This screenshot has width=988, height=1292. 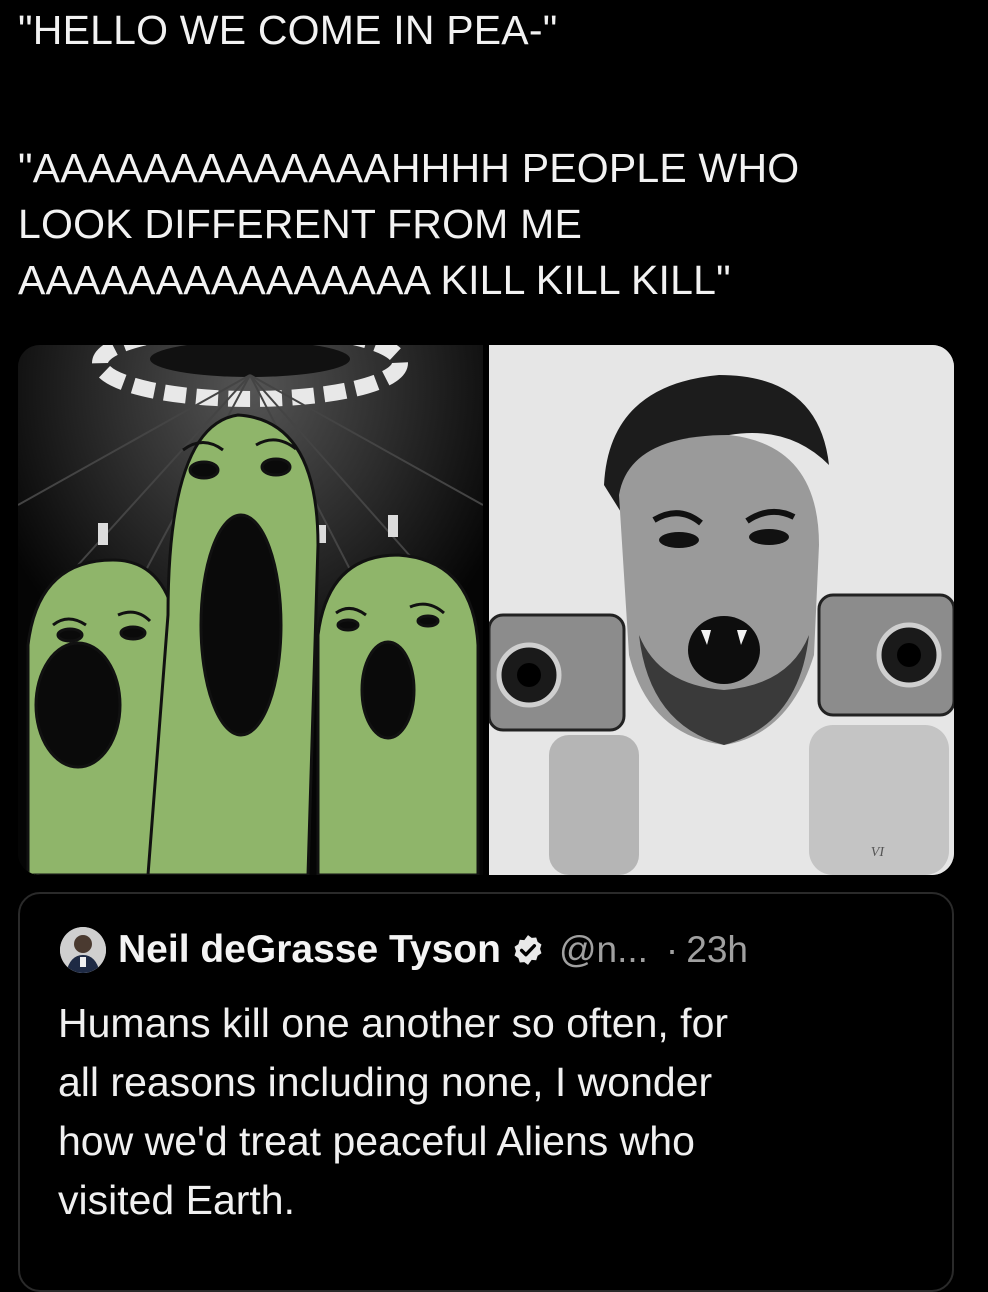 What do you see at coordinates (309, 950) in the screenshot?
I see `quoted-display-name: Neil deGrasse Tyson` at bounding box center [309, 950].